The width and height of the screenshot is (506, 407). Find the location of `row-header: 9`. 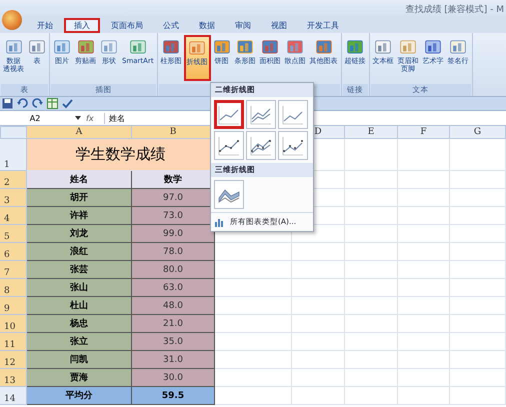

row-header: 9 is located at coordinates (13, 306).